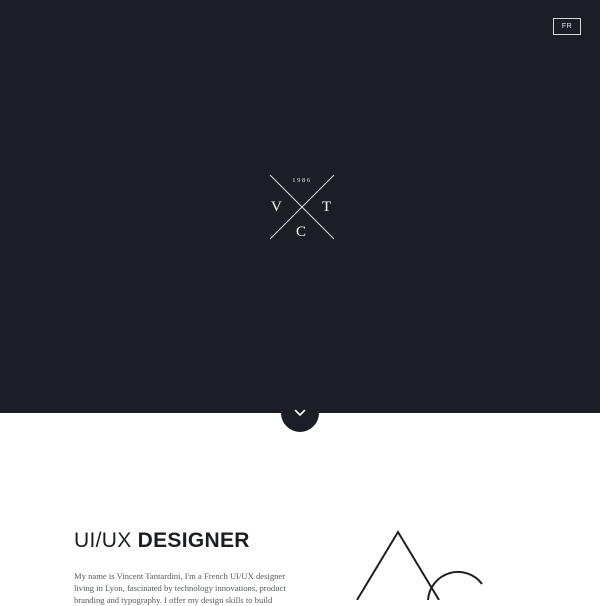 Image resolution: width=600 pixels, height=606 pixels. Describe the element at coordinates (567, 26) in the screenshot. I see `language-switch-button: FR` at that location.